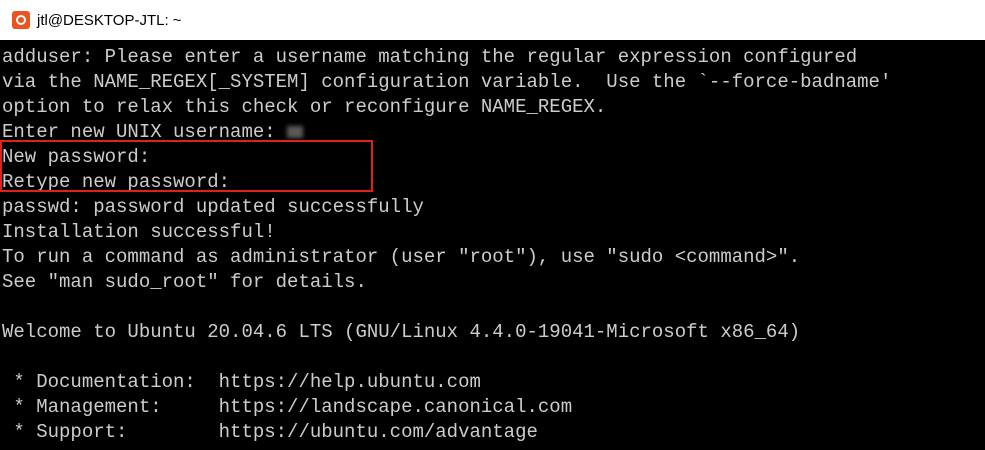  I want to click on terminal-line-support: * Support: https://ubuntu.com/advantage, so click(270, 432).